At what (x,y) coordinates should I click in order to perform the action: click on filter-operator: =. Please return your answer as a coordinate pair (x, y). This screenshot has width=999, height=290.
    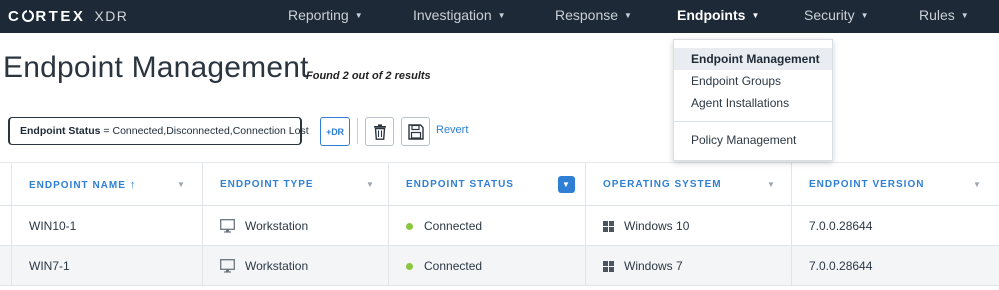
    Looking at the image, I should click on (106, 131).